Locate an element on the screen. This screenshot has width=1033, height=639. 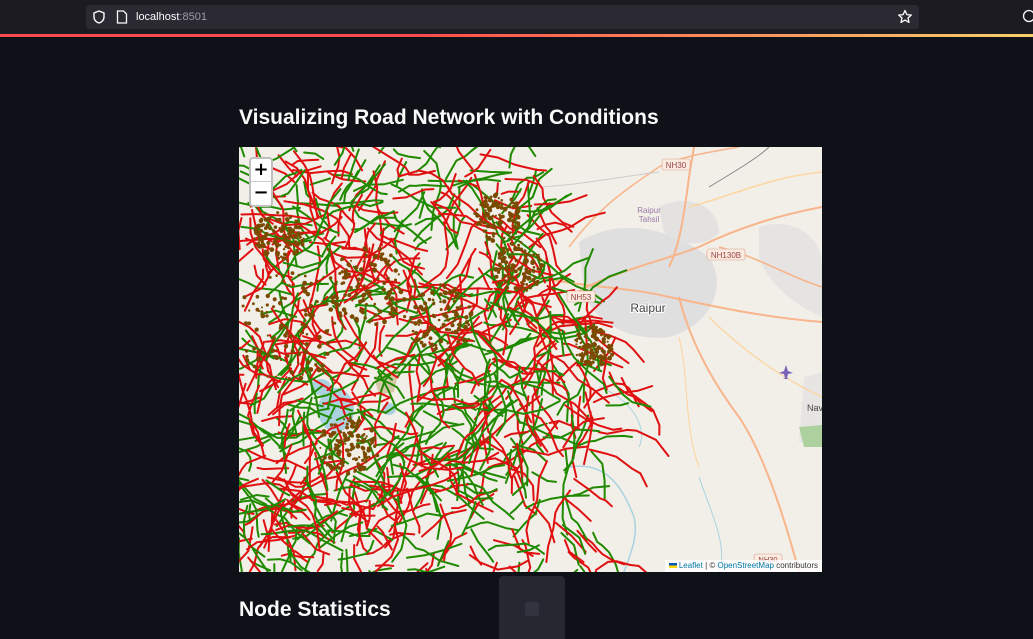
map-section-title: Visualizing Road Network with Conditions is located at coordinates (449, 117).